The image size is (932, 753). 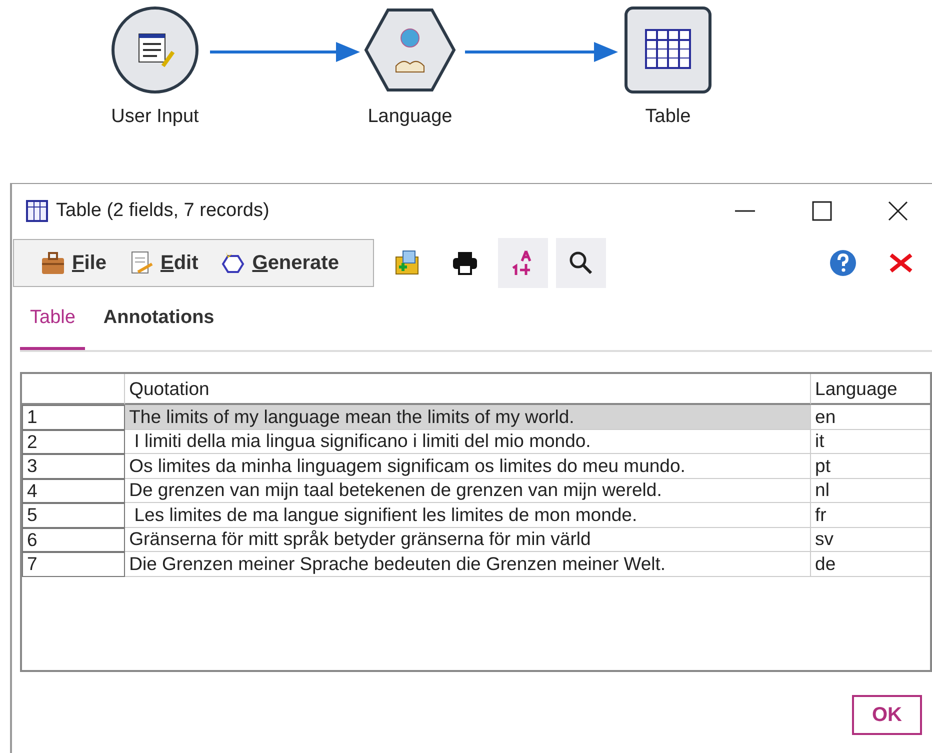 I want to click on row-number: 5, so click(x=74, y=515).